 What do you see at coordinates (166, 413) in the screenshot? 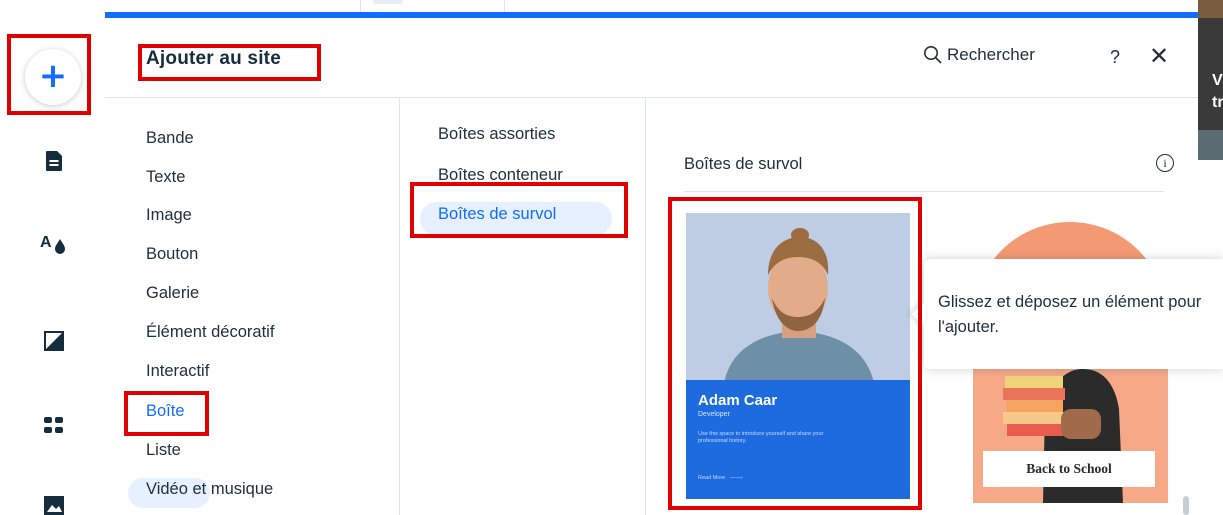
I see `annotation-box-category` at bounding box center [166, 413].